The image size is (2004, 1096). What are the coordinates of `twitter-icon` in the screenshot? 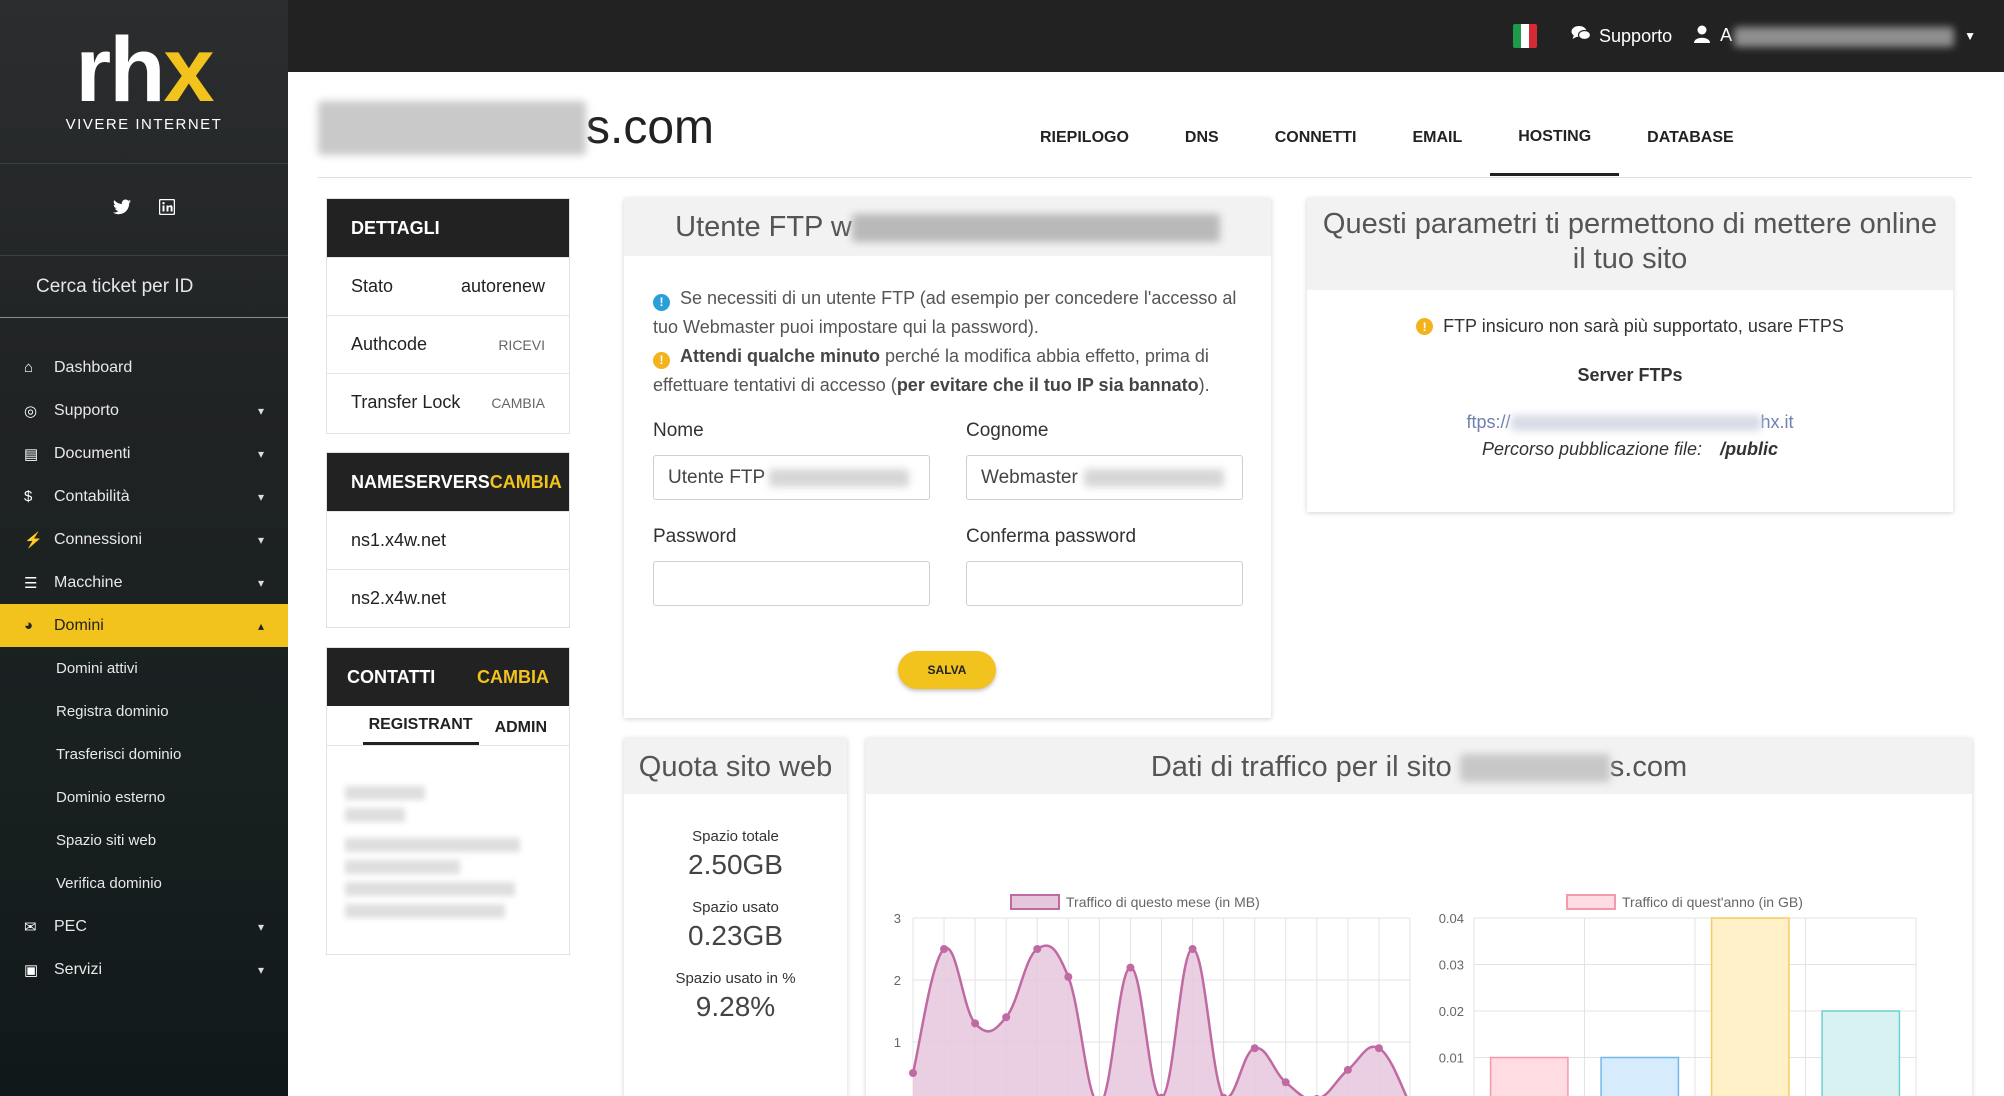 It's located at (122, 209).